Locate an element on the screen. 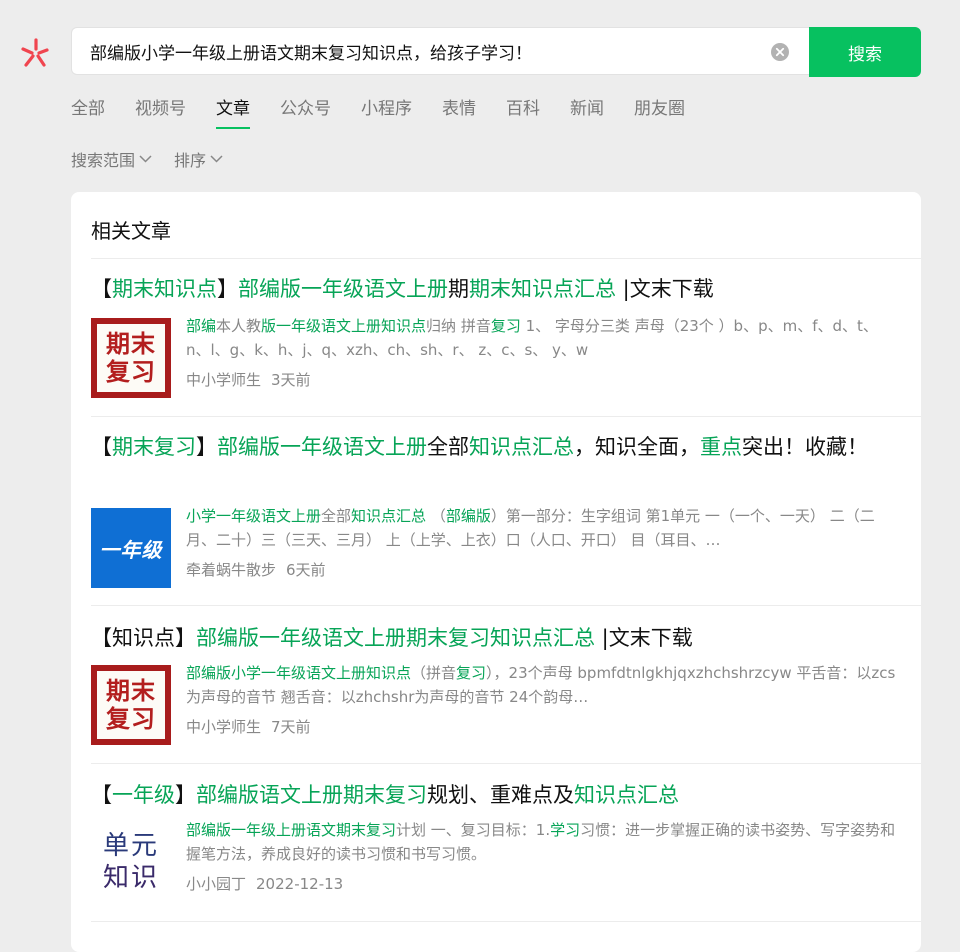  filter-sort: 排序 is located at coordinates (198, 159).